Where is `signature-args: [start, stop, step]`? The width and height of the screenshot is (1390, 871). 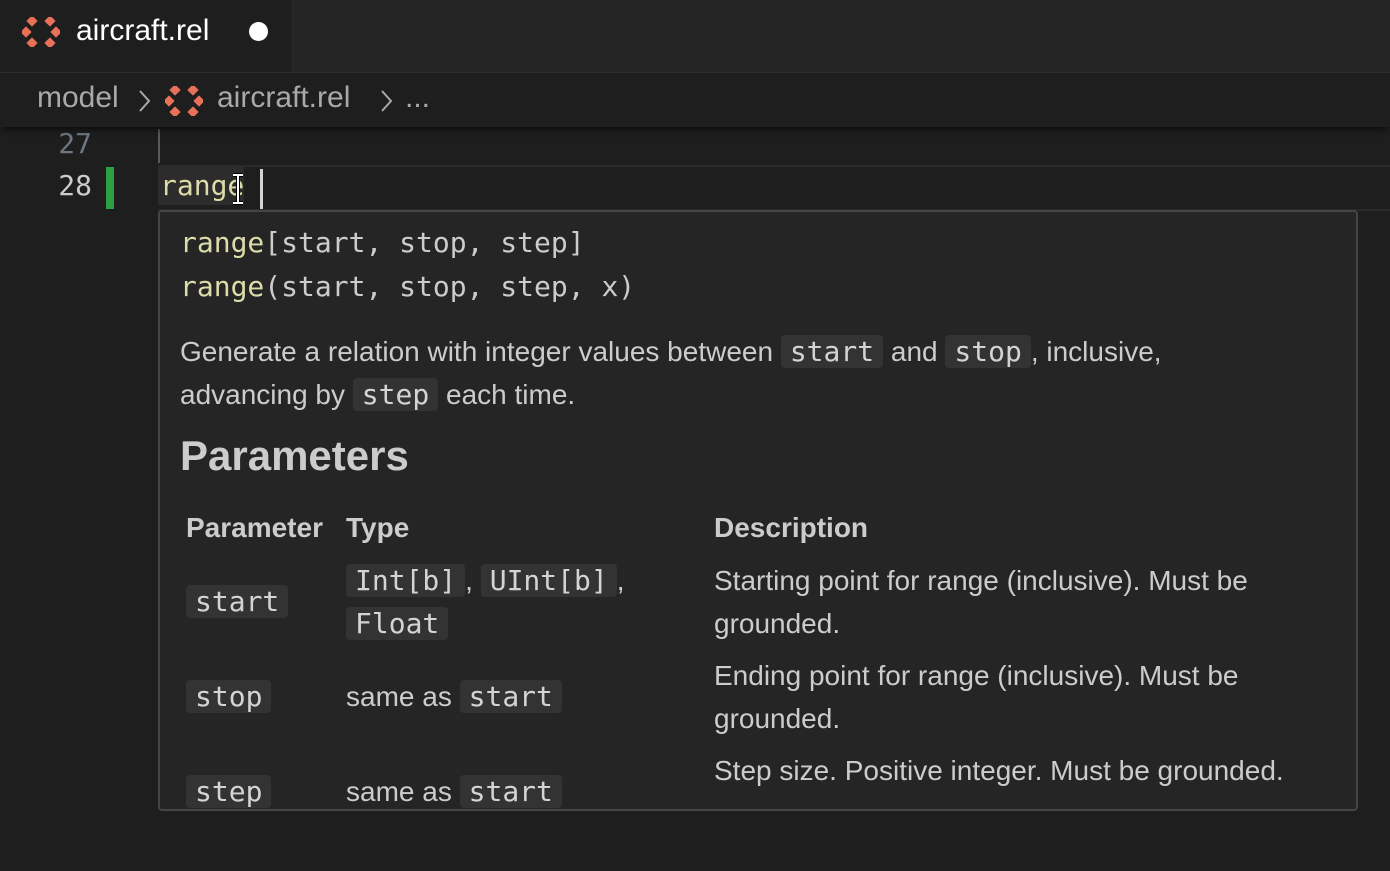
signature-args: [start, stop, step] is located at coordinates (424, 242).